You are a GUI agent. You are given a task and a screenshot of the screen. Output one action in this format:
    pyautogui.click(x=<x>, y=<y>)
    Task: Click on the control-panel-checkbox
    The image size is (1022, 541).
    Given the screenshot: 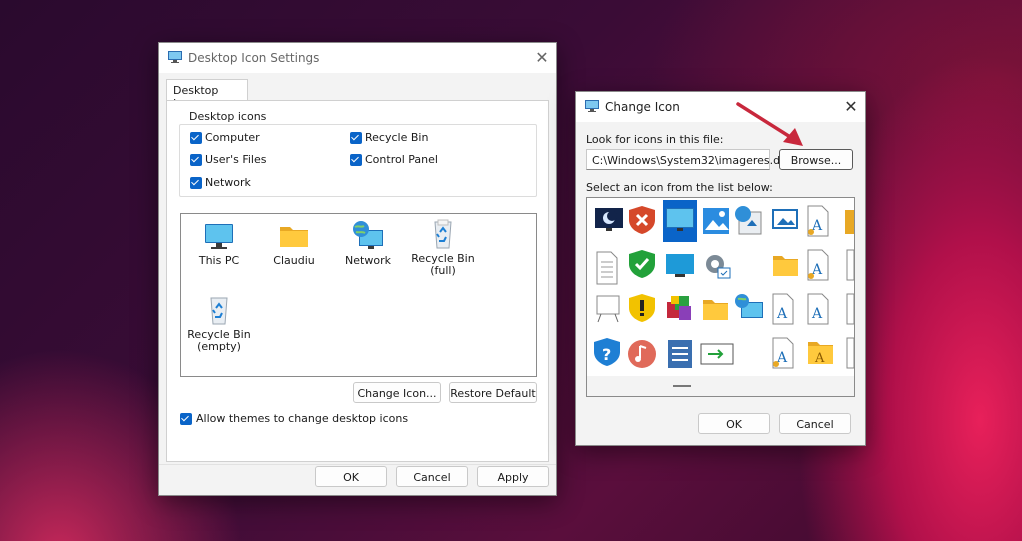 What is the action you would take?
    pyautogui.click(x=356, y=160)
    